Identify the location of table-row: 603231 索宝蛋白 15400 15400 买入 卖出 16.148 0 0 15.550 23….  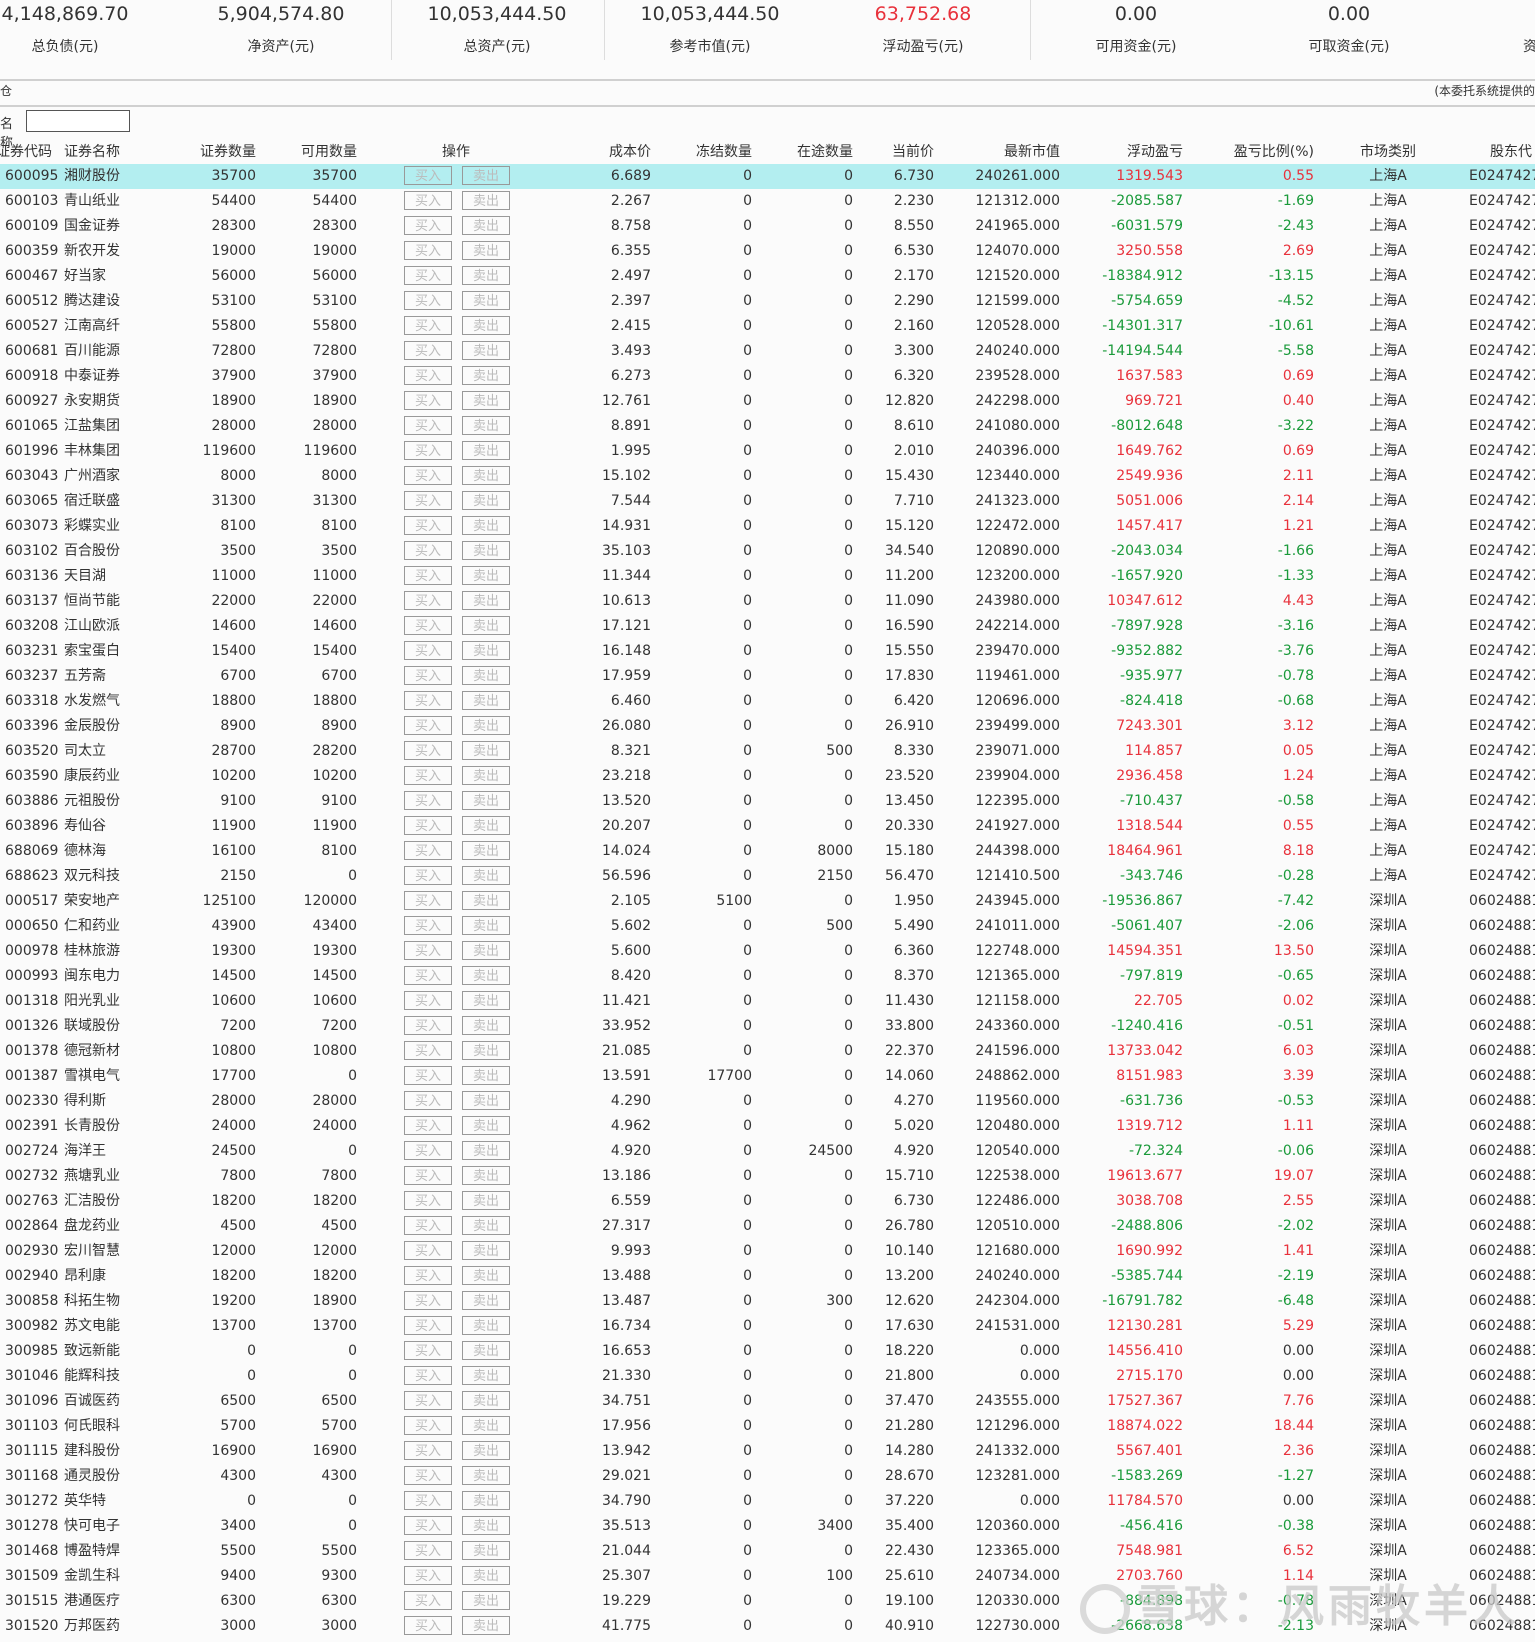
(767, 651).